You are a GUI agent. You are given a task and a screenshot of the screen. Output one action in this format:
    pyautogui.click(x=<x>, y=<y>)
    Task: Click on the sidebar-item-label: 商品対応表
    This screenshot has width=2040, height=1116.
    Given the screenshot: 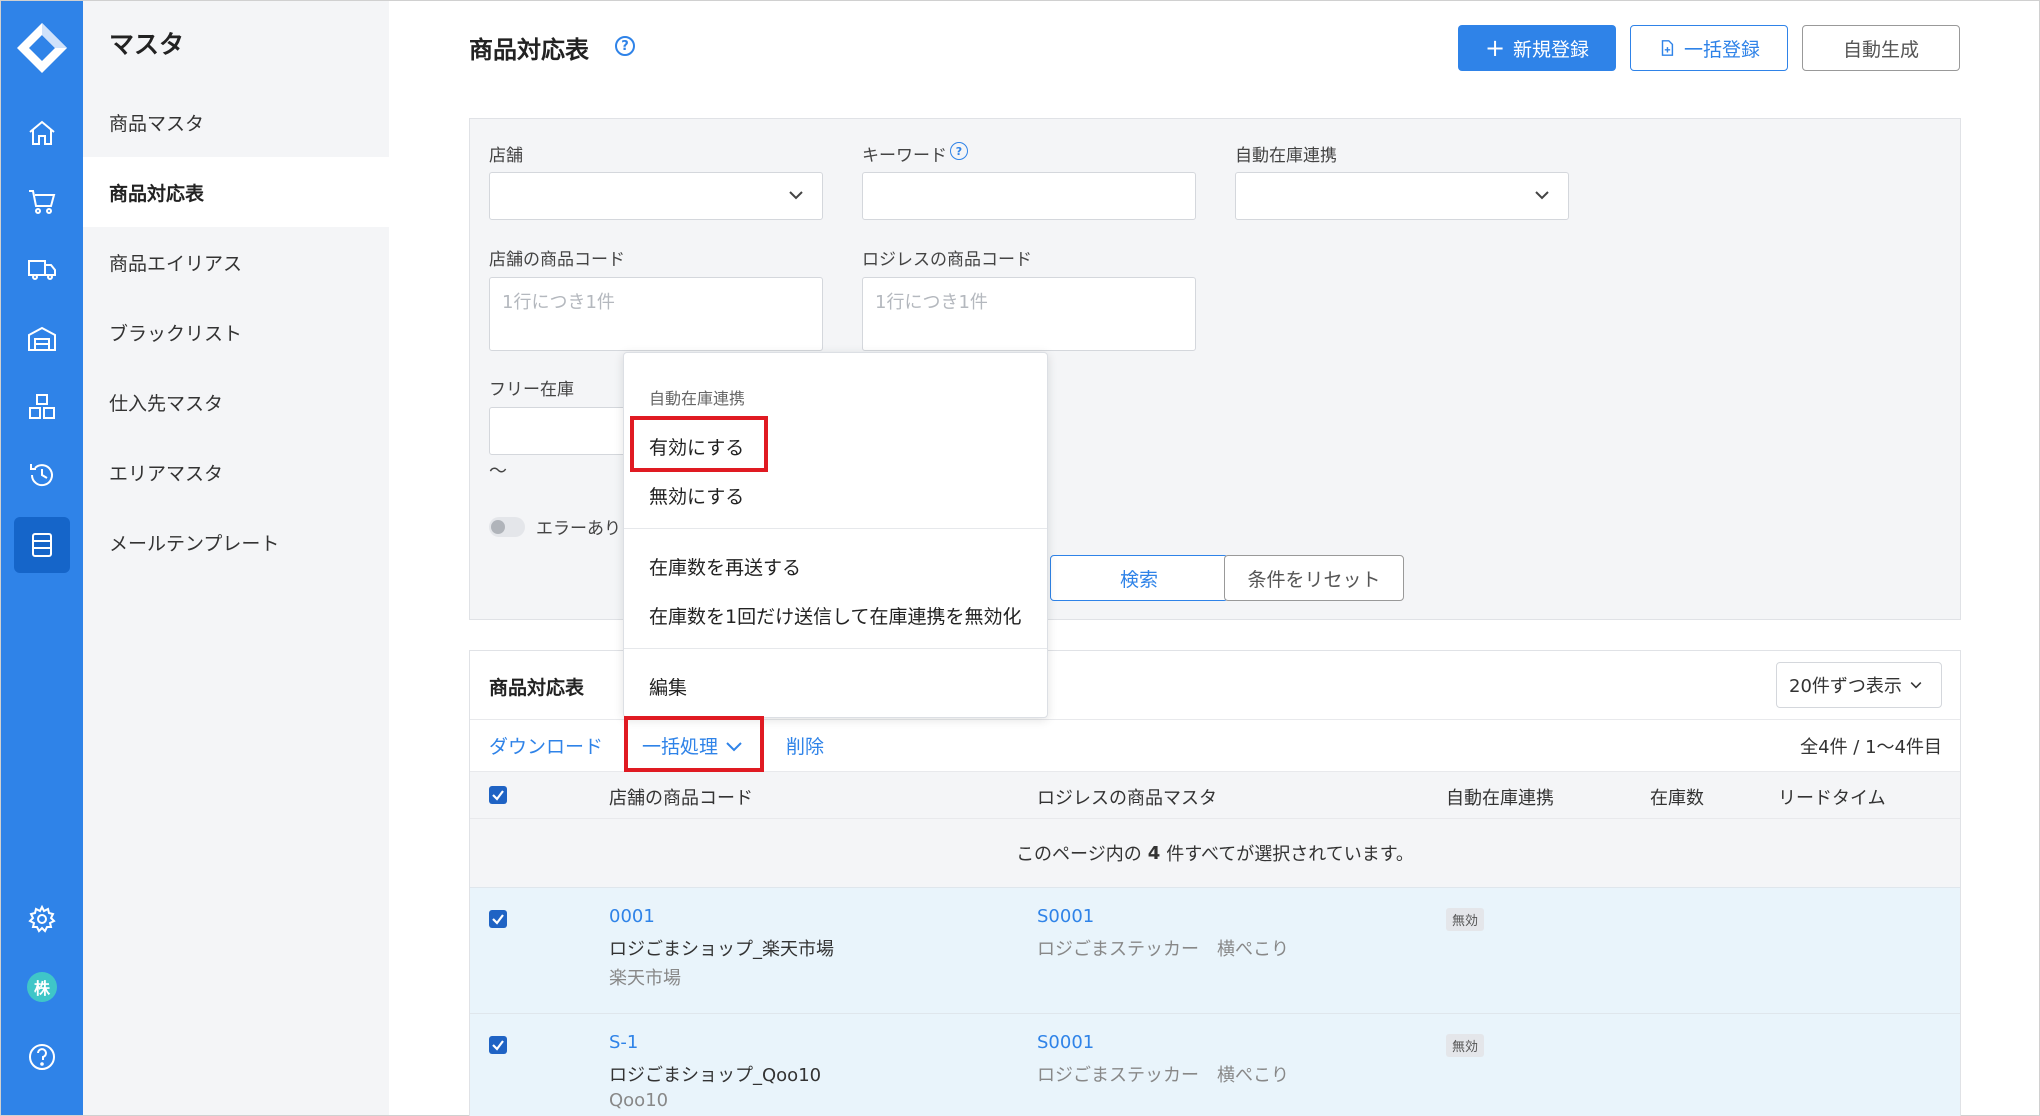 What is the action you would take?
    pyautogui.click(x=157, y=193)
    